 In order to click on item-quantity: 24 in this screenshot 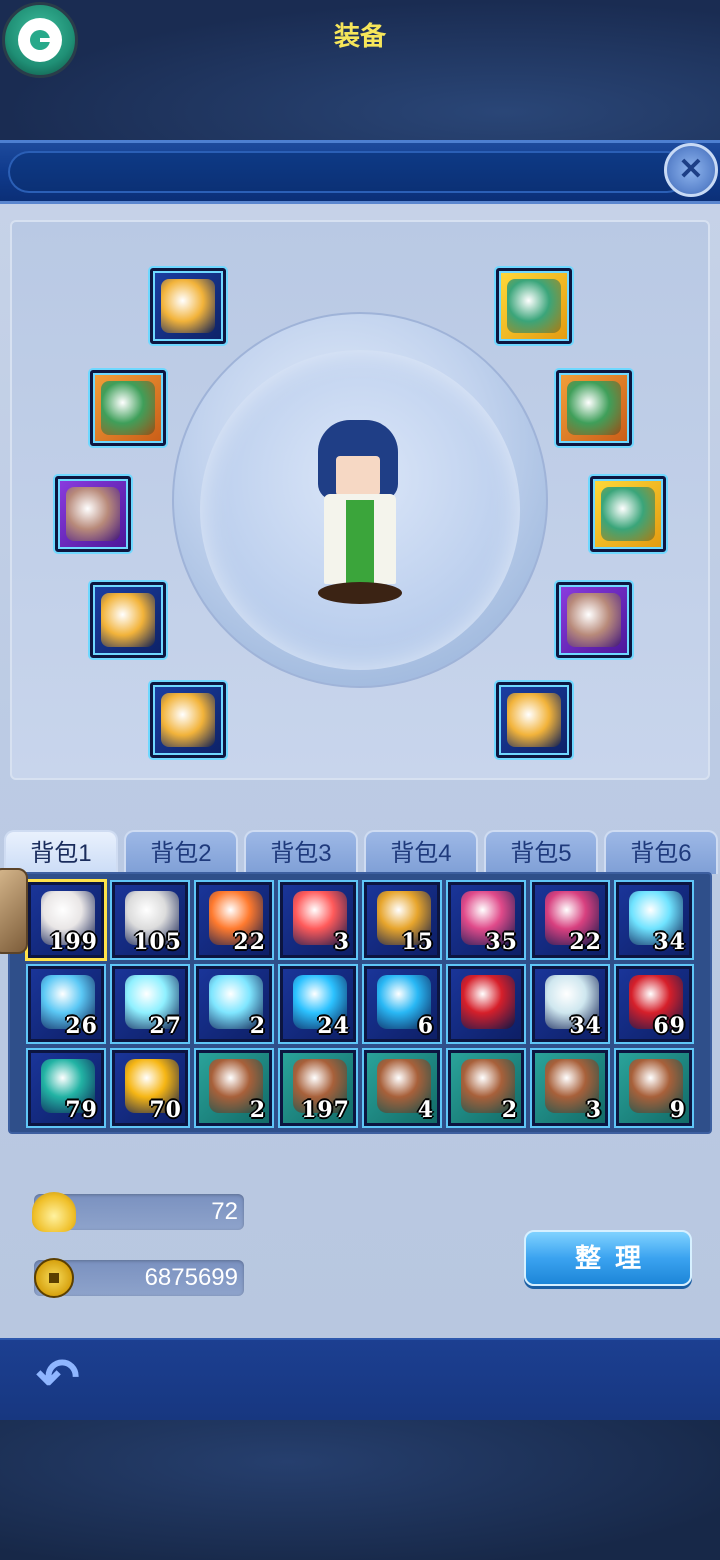, I will do `click(333, 1026)`.